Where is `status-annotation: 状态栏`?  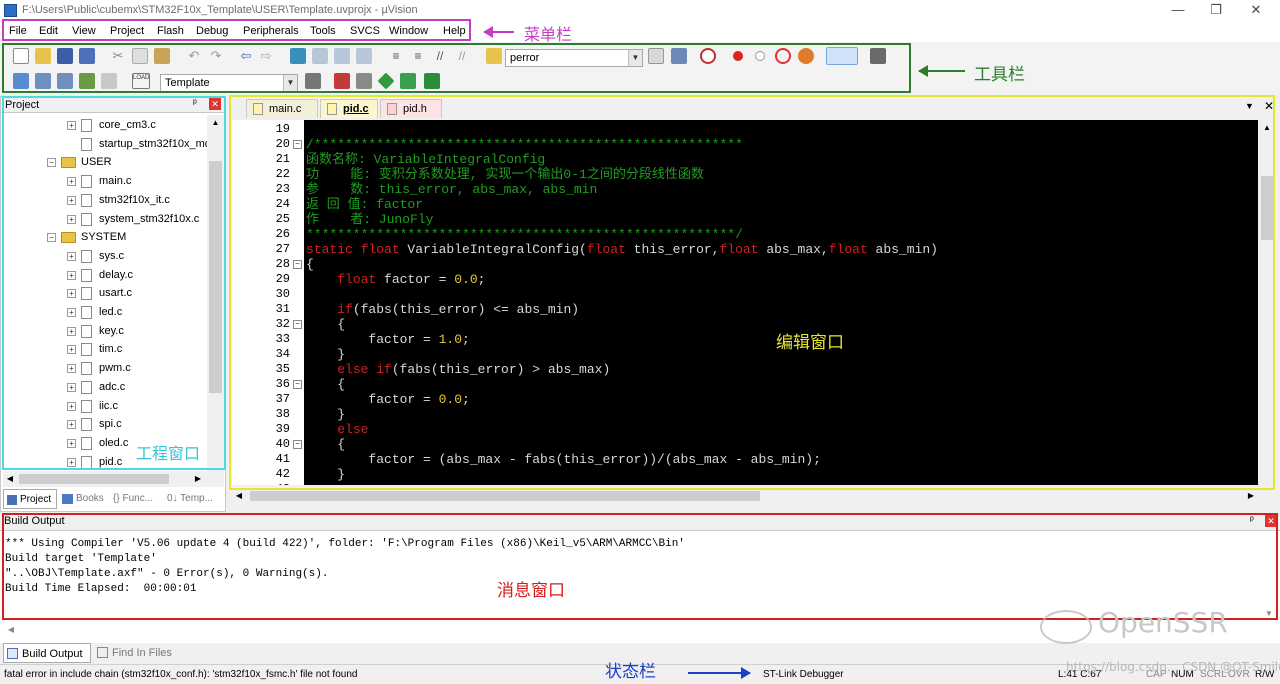
status-annotation: 状态栏 is located at coordinates (630, 672).